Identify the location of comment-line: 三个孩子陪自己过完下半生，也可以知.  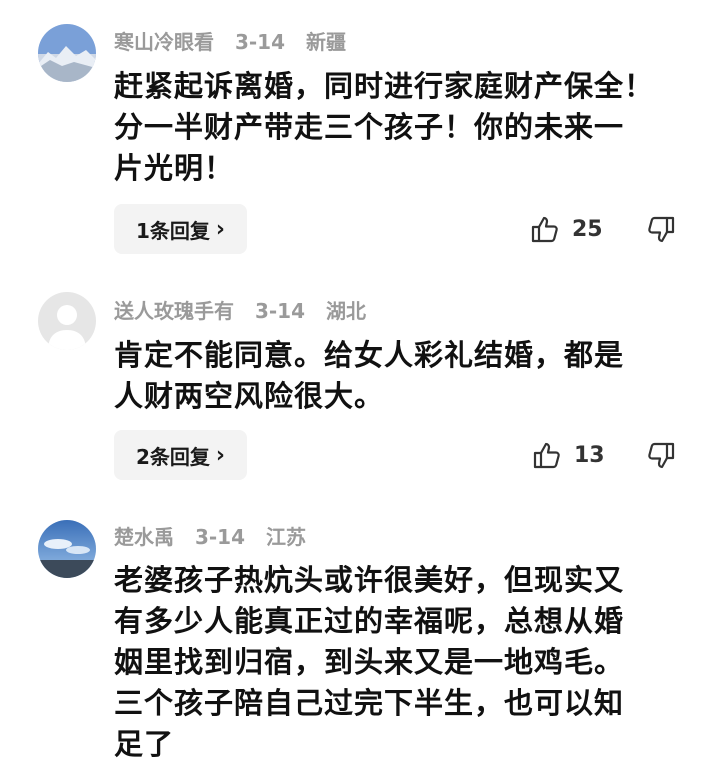
(369, 703).